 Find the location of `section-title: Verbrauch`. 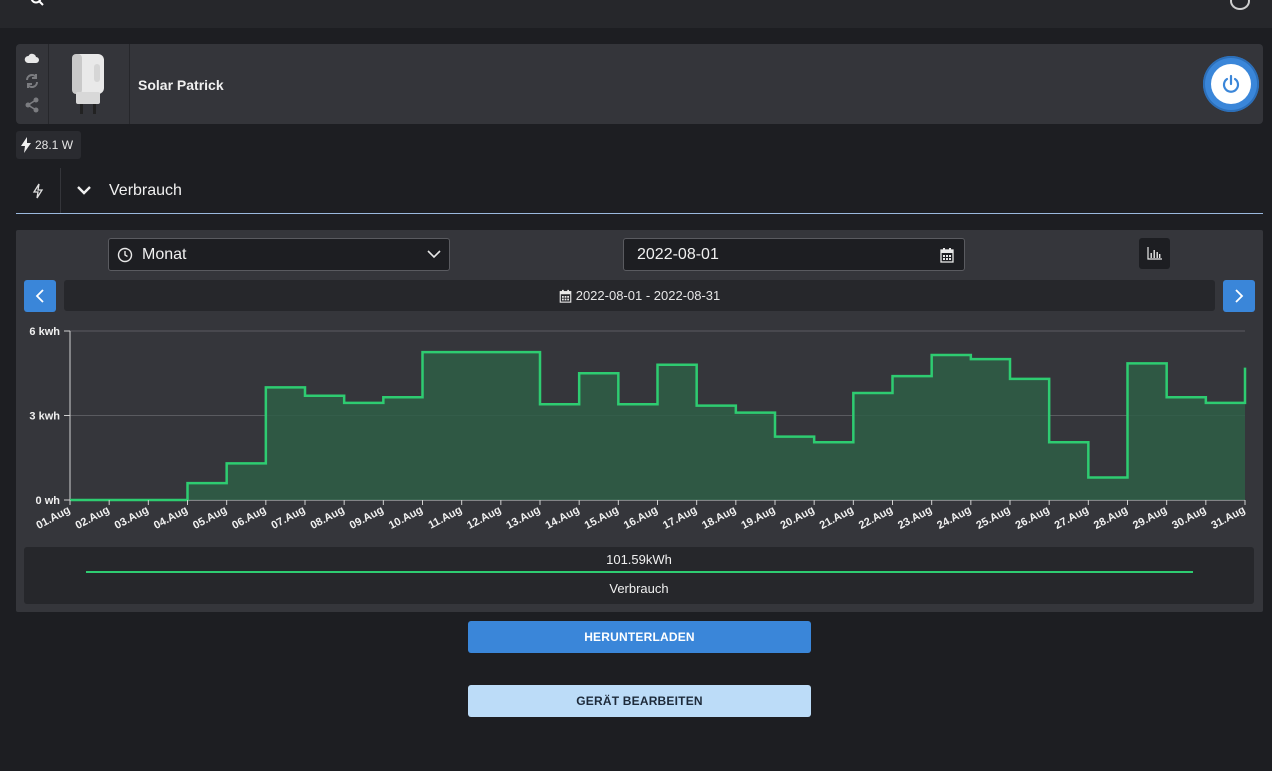

section-title: Verbrauch is located at coordinates (145, 190).